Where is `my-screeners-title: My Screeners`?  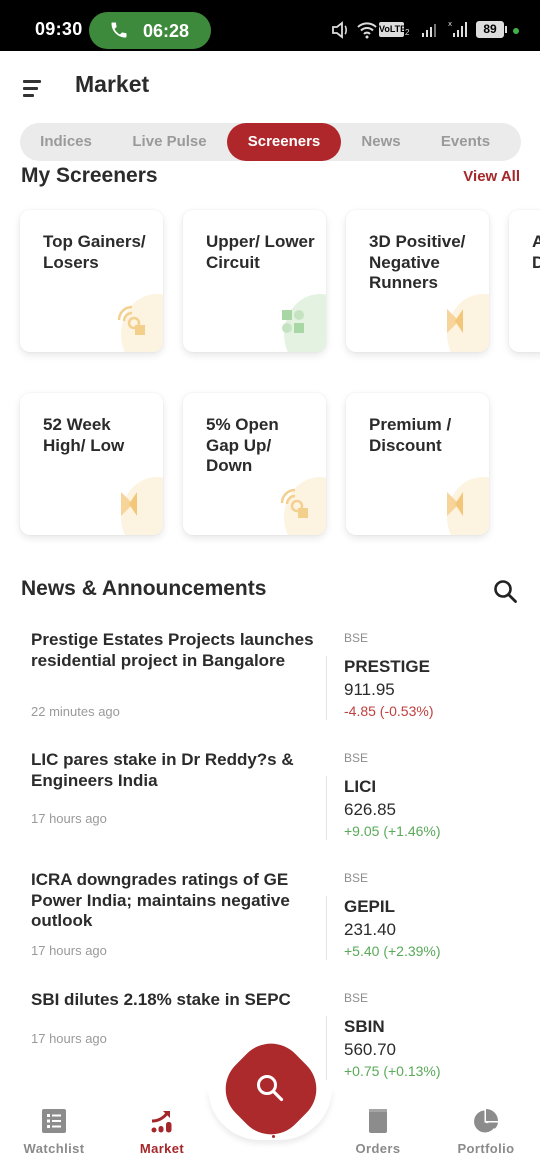
my-screeners-title: My Screeners is located at coordinates (89, 175).